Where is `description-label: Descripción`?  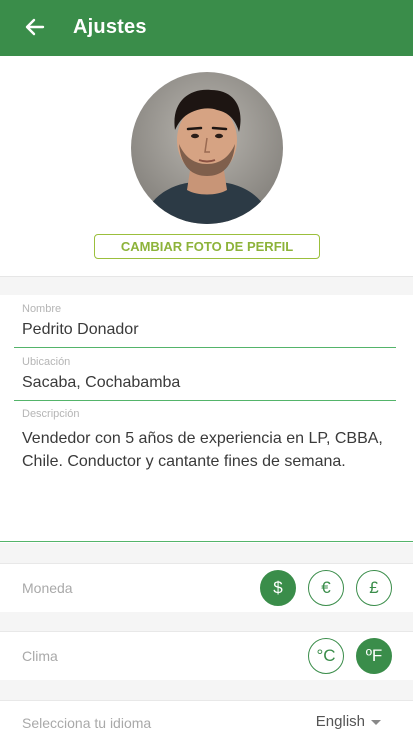
description-label: Descripción is located at coordinates (51, 414).